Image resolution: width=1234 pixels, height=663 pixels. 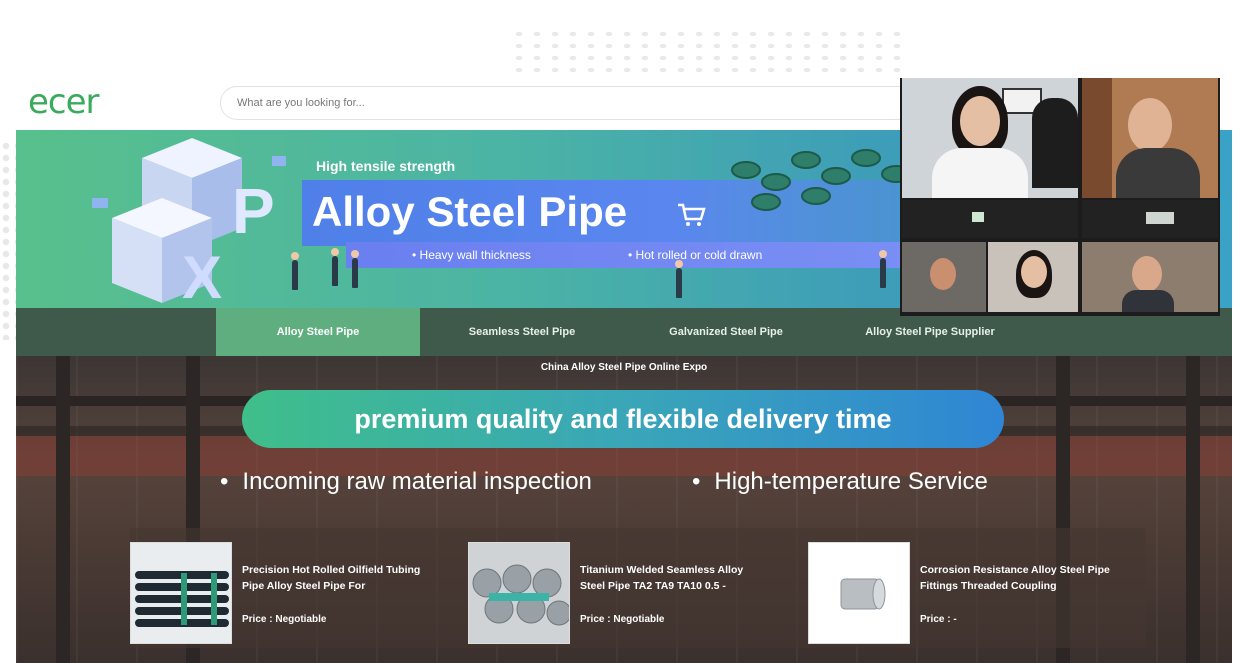 What do you see at coordinates (821, 180) in the screenshot?
I see `pipe-stack-image` at bounding box center [821, 180].